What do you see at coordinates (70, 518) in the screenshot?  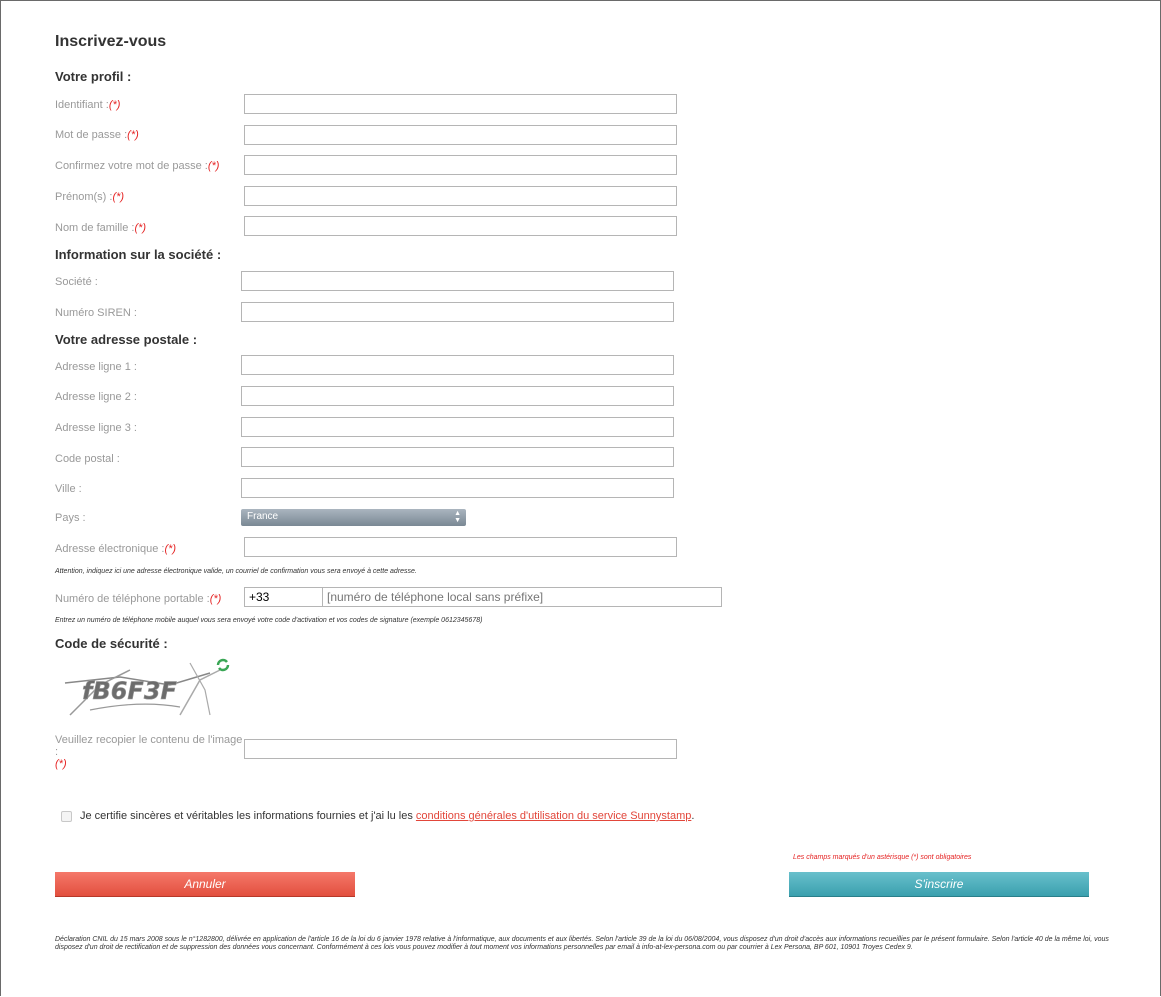 I see `country-label: Pays :` at bounding box center [70, 518].